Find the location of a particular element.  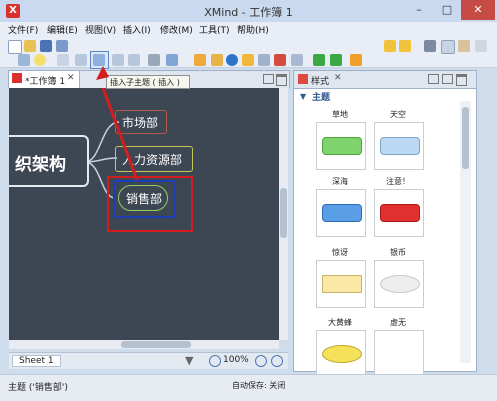

menu-edit: 编辑(E) is located at coordinates (62, 29).